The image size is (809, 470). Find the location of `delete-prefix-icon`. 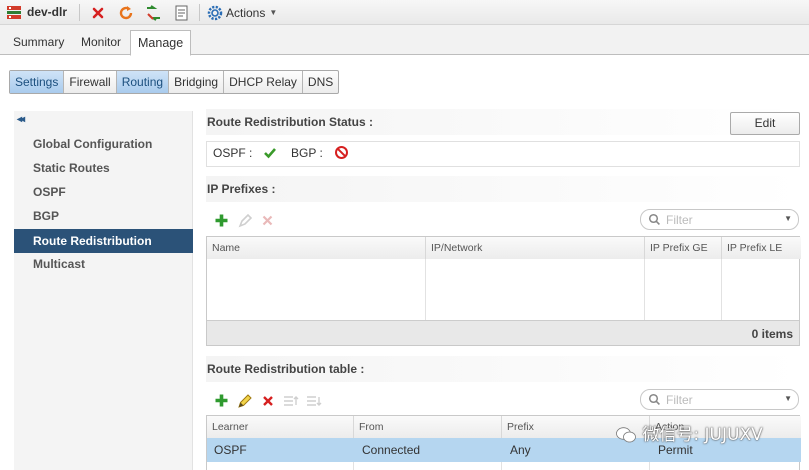

delete-prefix-icon is located at coordinates (267, 220).